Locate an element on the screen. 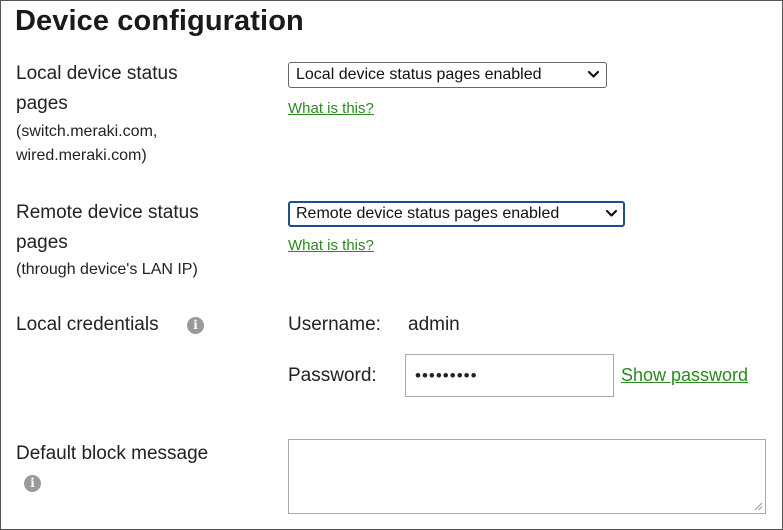 The image size is (783, 530). page-title: Device configuration is located at coordinates (159, 21).